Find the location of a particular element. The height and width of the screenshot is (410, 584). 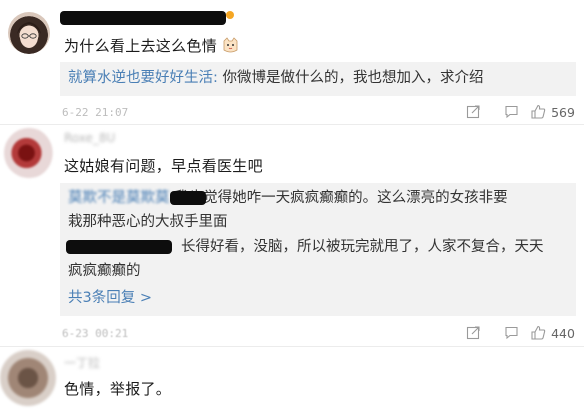

reply-text: 我也觉得她咋一天疯疯癫癫的。这么漂亮的女孩非要 is located at coordinates (338, 198).